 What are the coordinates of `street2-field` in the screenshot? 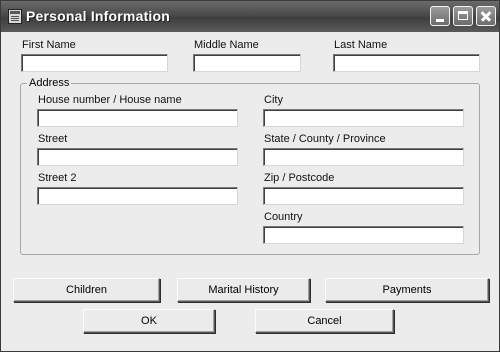 It's located at (137, 196).